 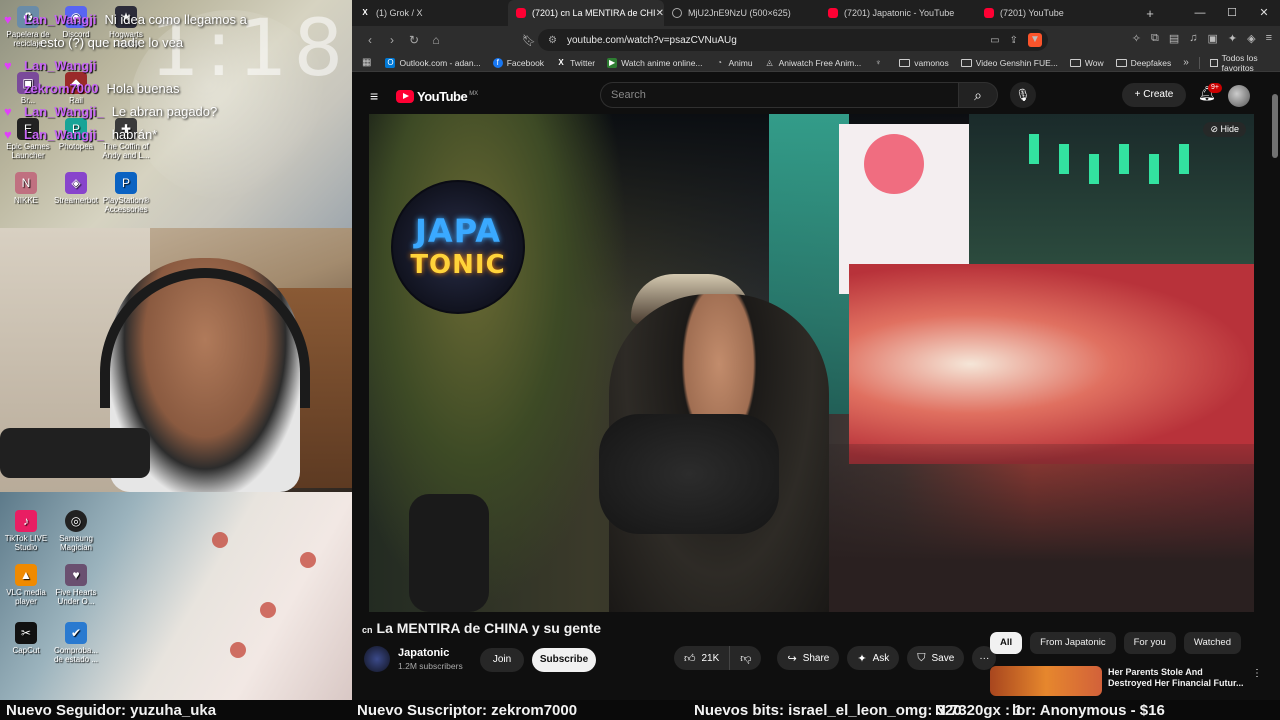 What do you see at coordinates (64, 134) in the screenshot?
I see `chat-username: Lan_Wangji_` at bounding box center [64, 134].